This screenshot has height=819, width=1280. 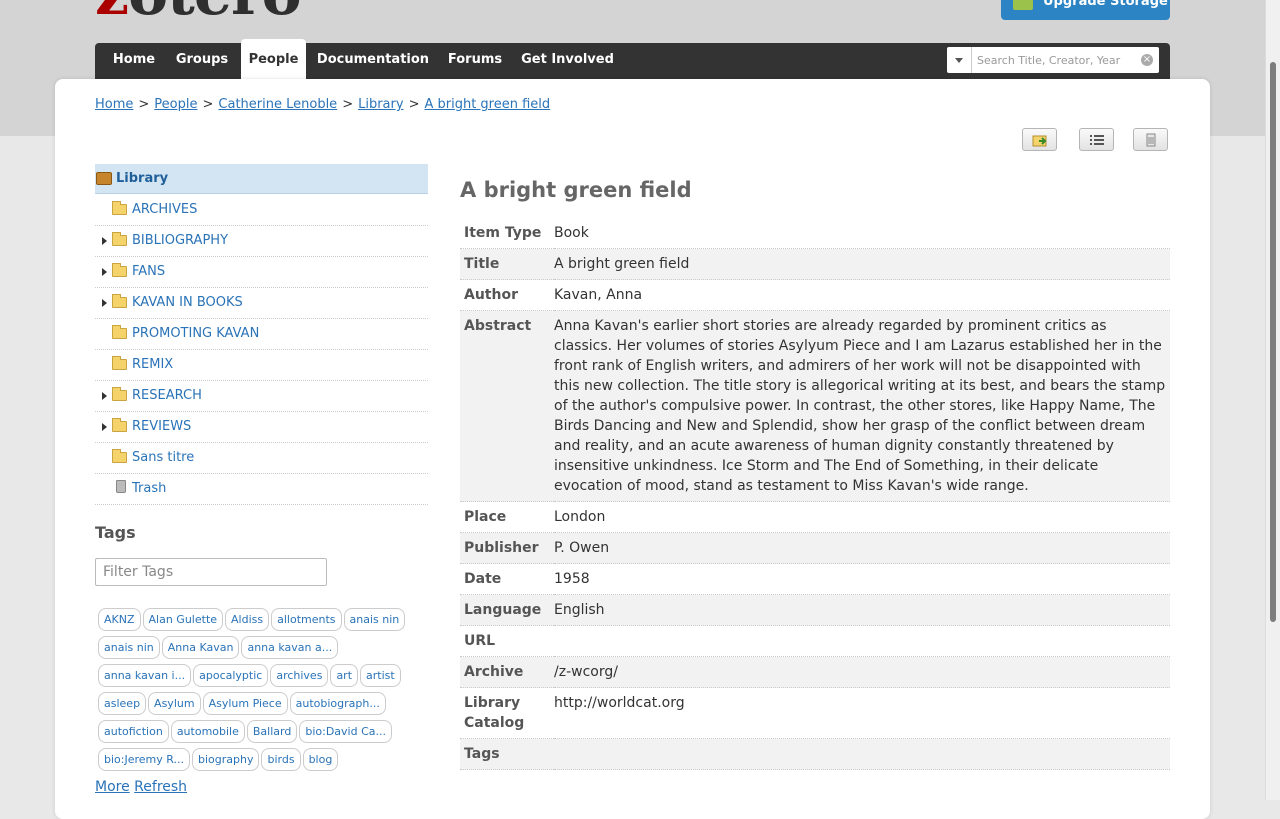 I want to click on tag-biography: biography, so click(x=226, y=759).